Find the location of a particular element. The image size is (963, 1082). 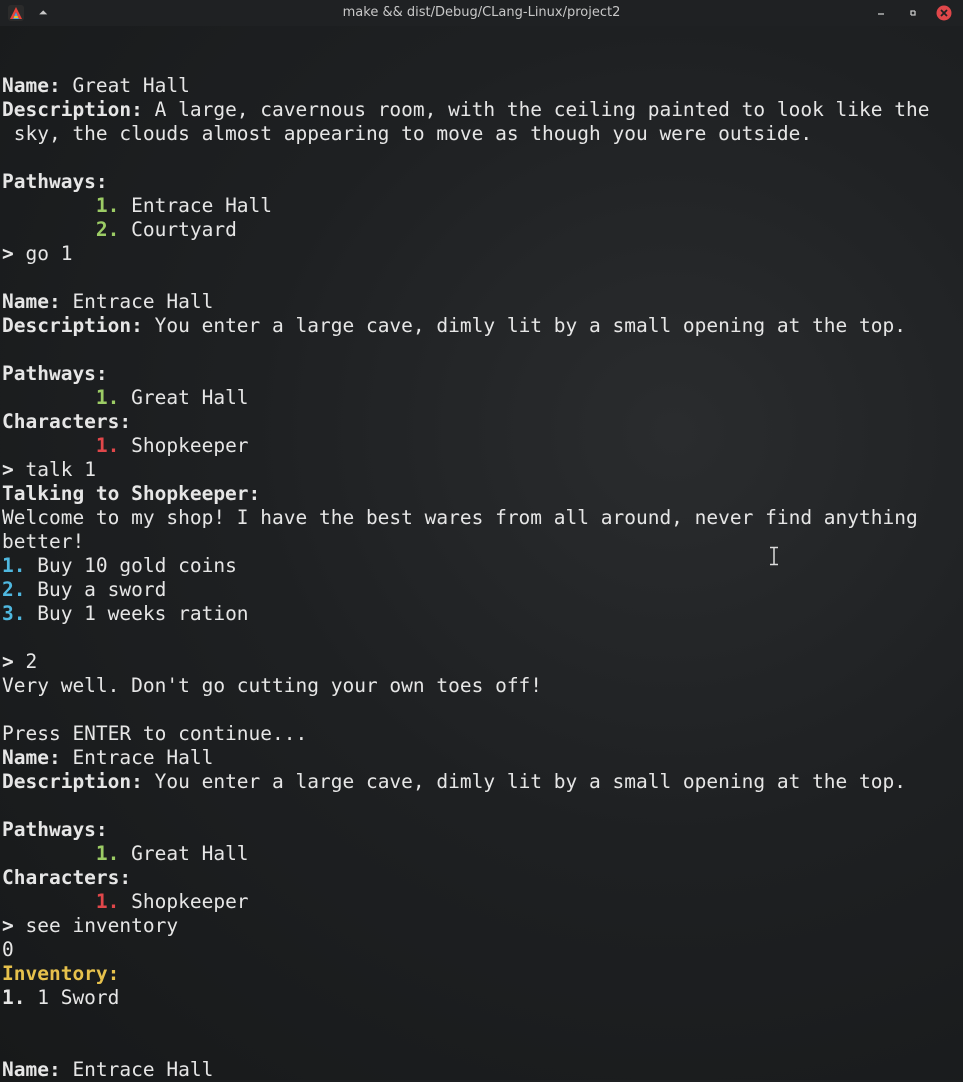

terminal-line: 1. Entrace Hall is located at coordinates (481, 206).